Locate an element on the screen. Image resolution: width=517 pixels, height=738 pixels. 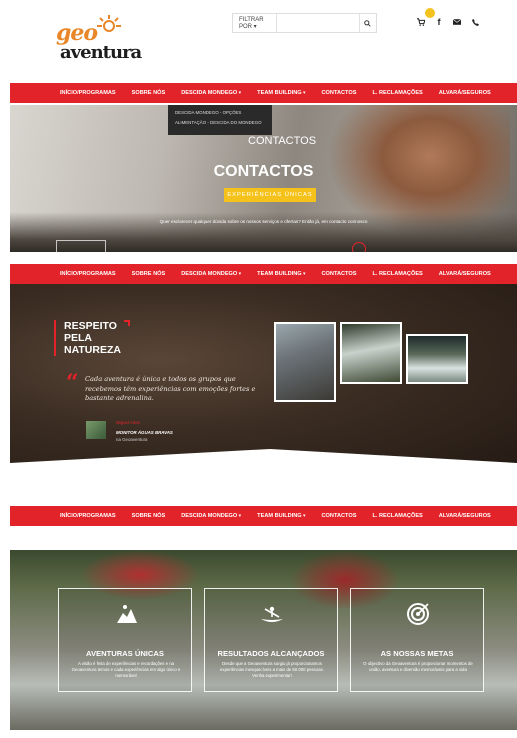
author-subtitle: na Geoaventura is located at coordinates (132, 439).